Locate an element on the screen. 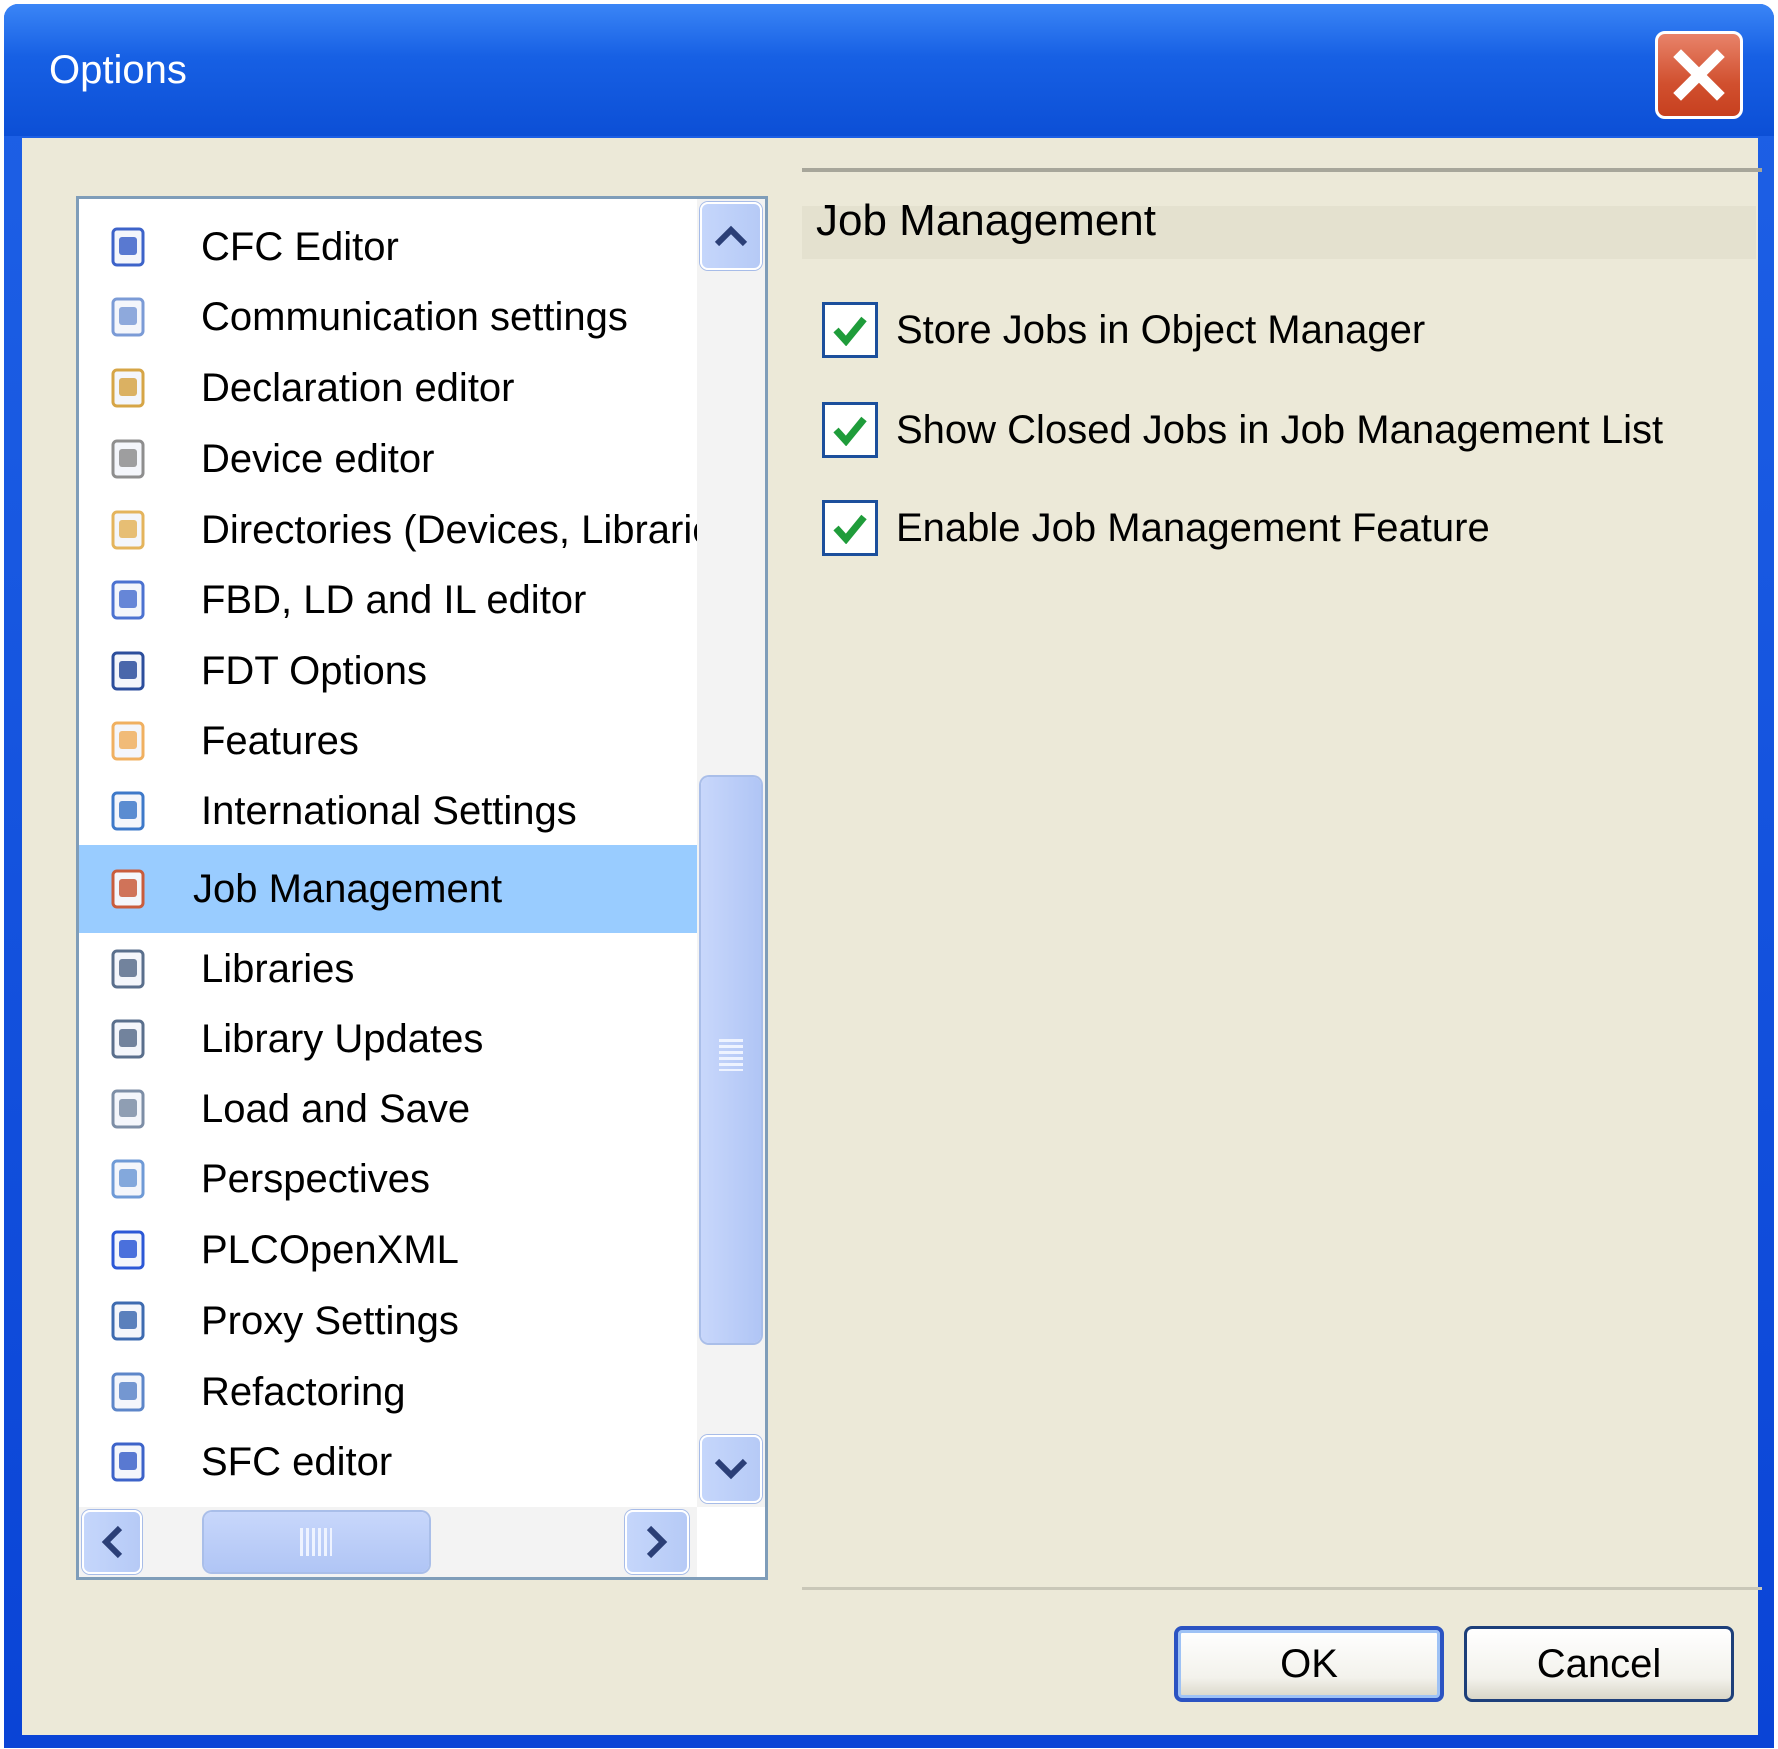  scroll-up-button is located at coordinates (731, 236).